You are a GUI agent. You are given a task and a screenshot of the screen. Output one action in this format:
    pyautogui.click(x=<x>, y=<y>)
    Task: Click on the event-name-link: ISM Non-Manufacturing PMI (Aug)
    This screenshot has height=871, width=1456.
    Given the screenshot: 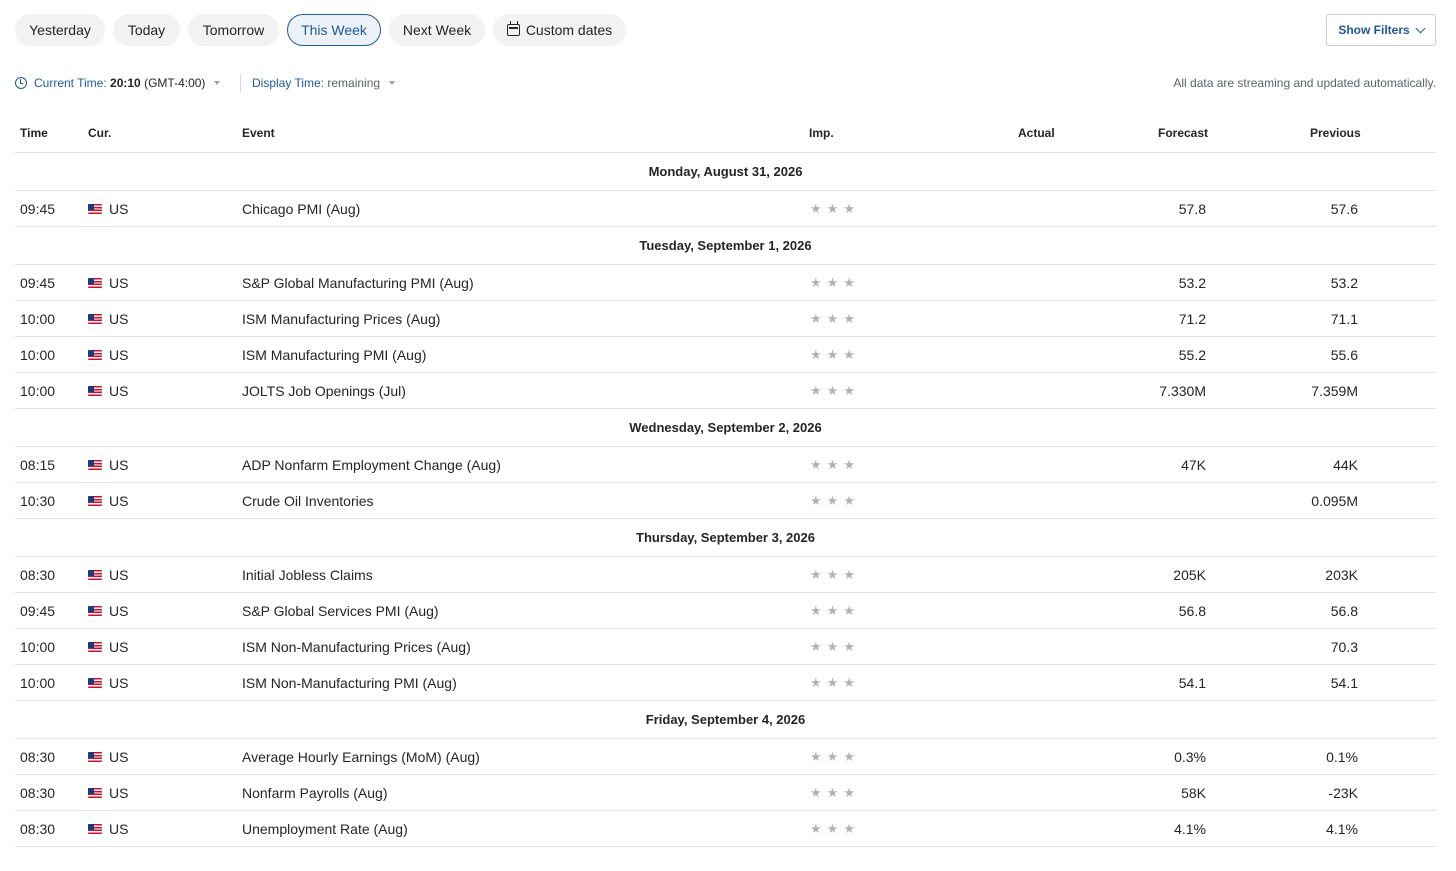 What is the action you would take?
    pyautogui.click(x=349, y=683)
    